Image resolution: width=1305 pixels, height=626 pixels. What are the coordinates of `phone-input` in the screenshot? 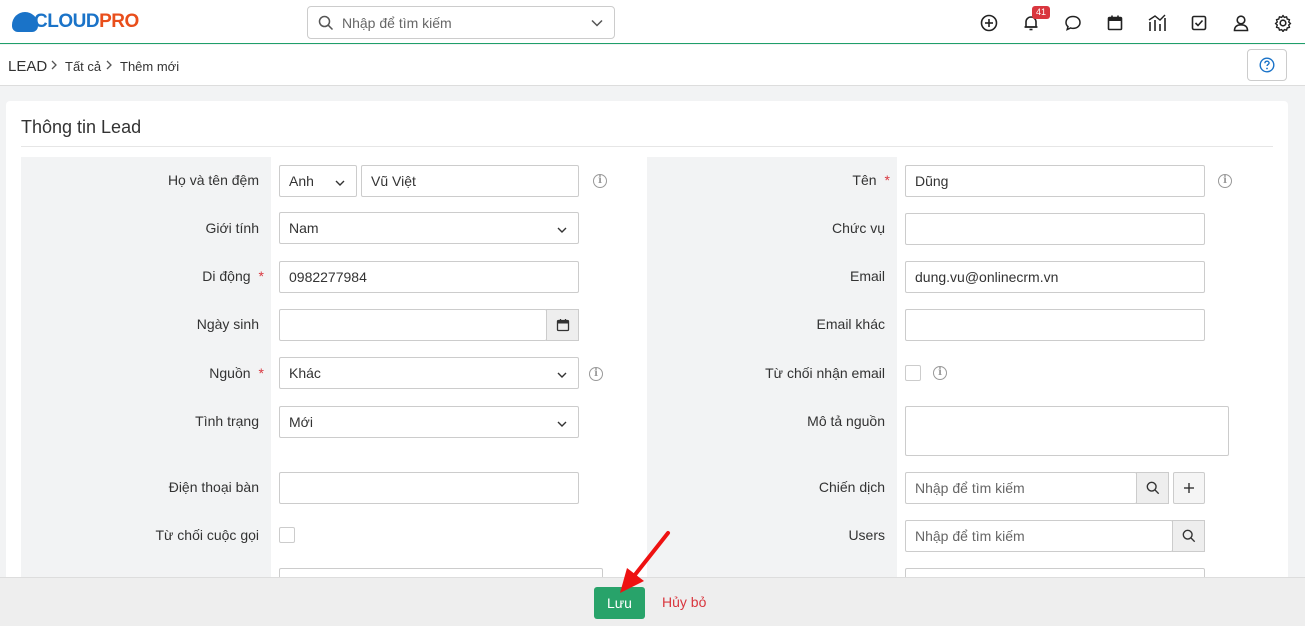 It's located at (429, 488).